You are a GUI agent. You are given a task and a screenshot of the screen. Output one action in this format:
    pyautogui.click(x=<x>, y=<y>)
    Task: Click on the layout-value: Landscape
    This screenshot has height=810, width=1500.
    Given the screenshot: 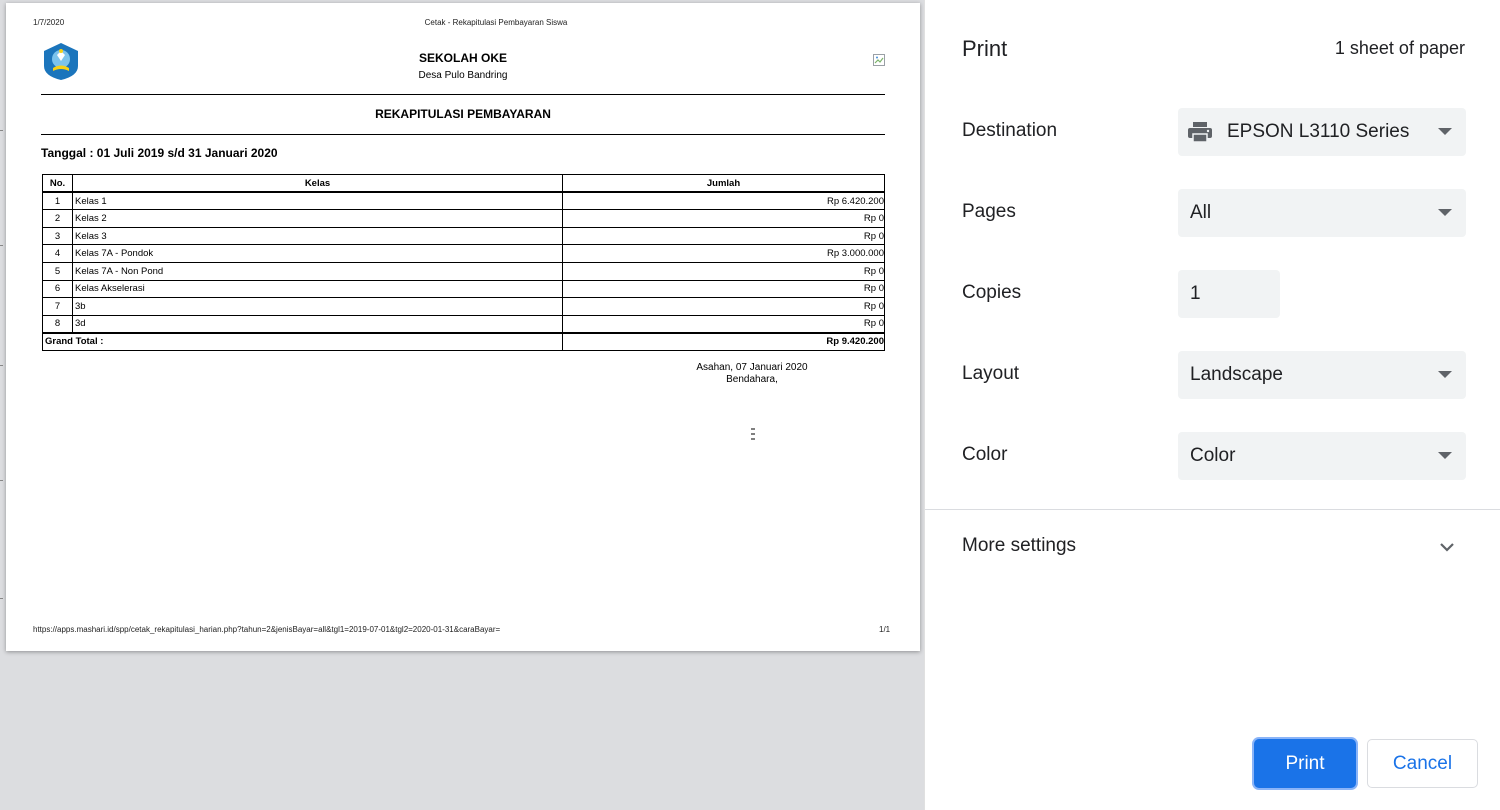 What is the action you would take?
    pyautogui.click(x=1236, y=374)
    